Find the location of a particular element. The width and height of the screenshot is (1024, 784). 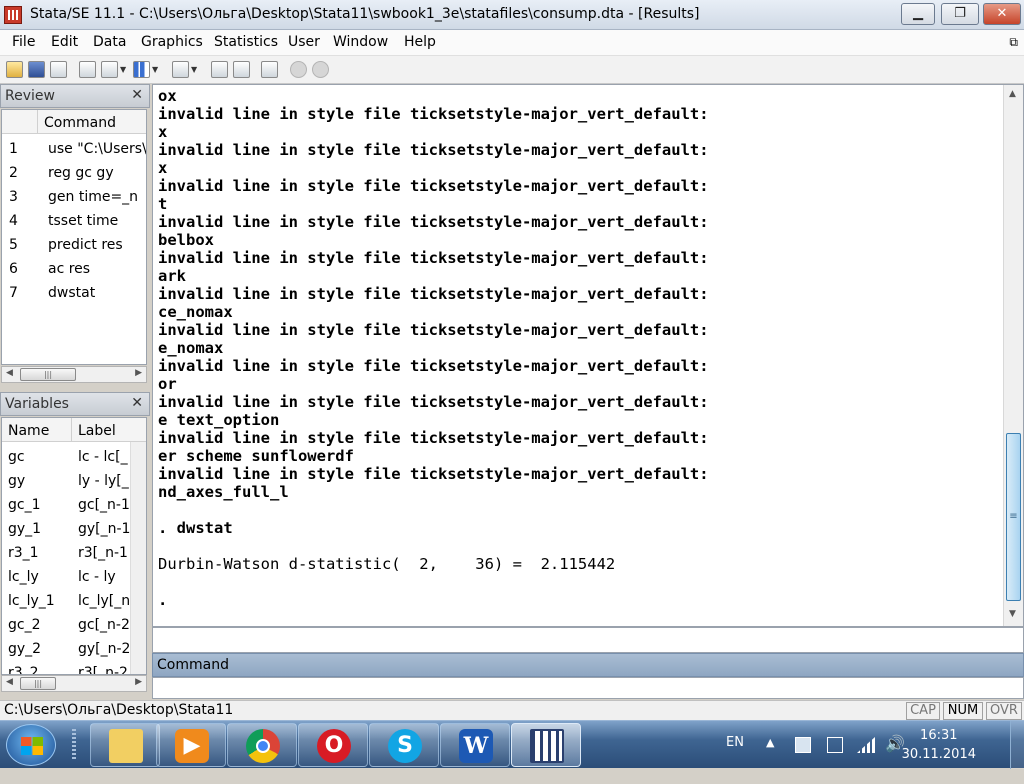

toolbar: ▼ ▼ ▼ is located at coordinates (512, 70).